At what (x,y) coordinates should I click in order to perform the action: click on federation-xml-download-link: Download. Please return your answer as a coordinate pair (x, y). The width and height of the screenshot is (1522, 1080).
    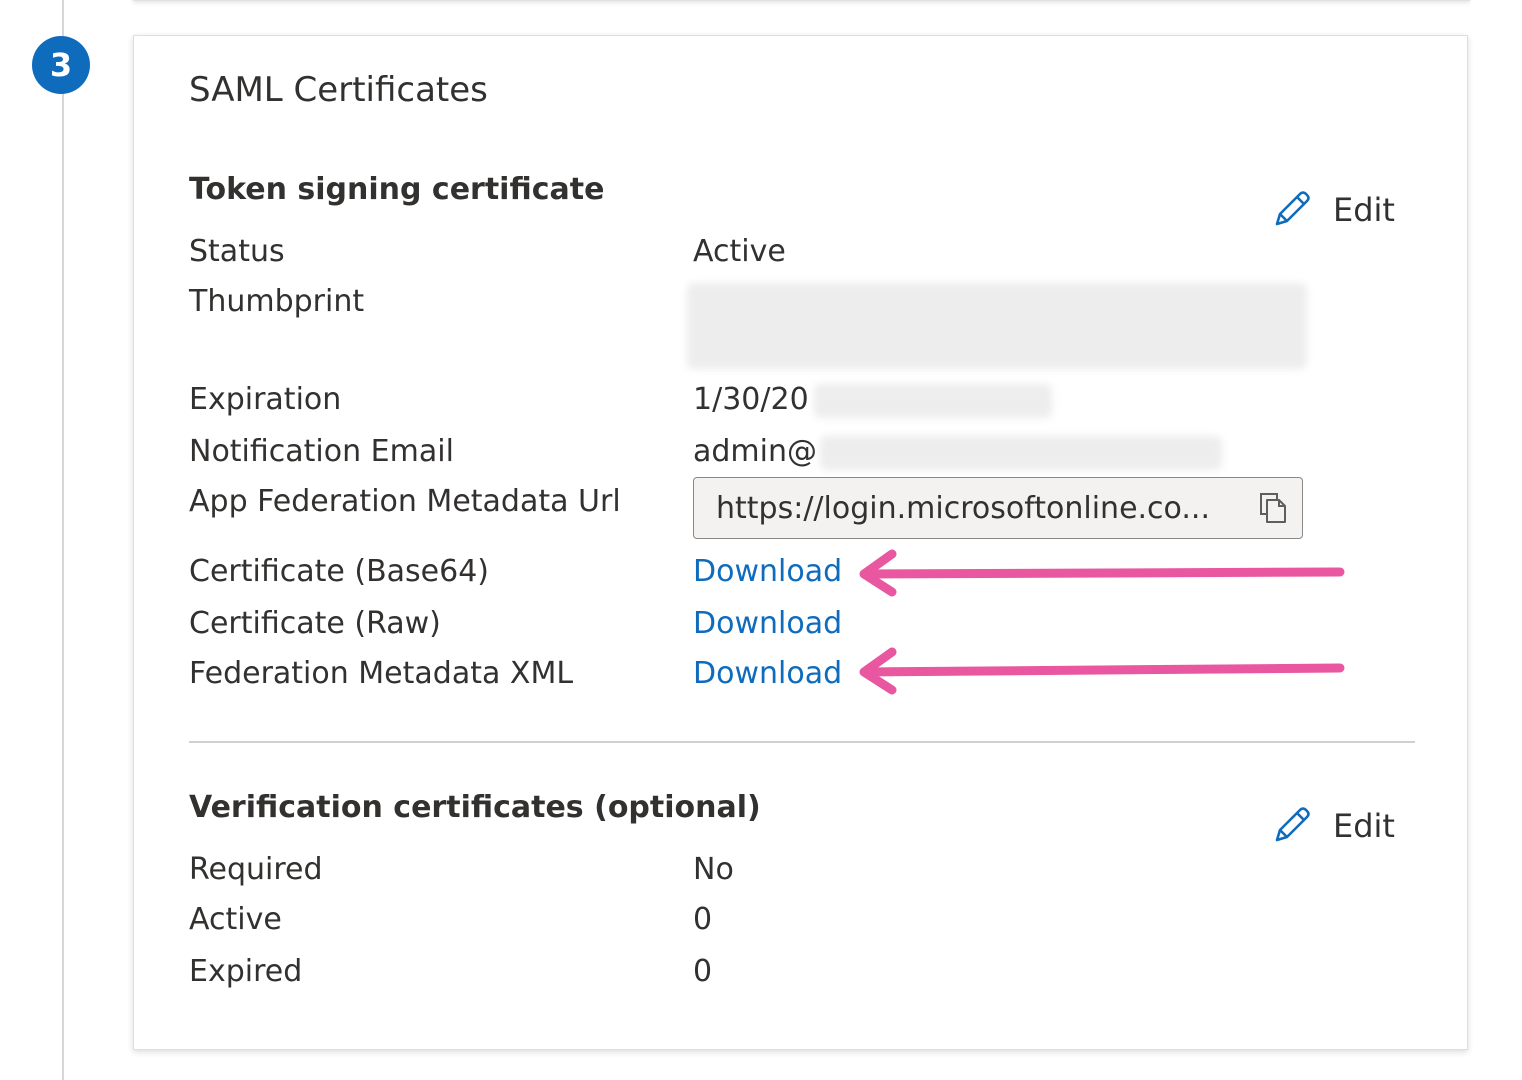
    Looking at the image, I should click on (767, 673).